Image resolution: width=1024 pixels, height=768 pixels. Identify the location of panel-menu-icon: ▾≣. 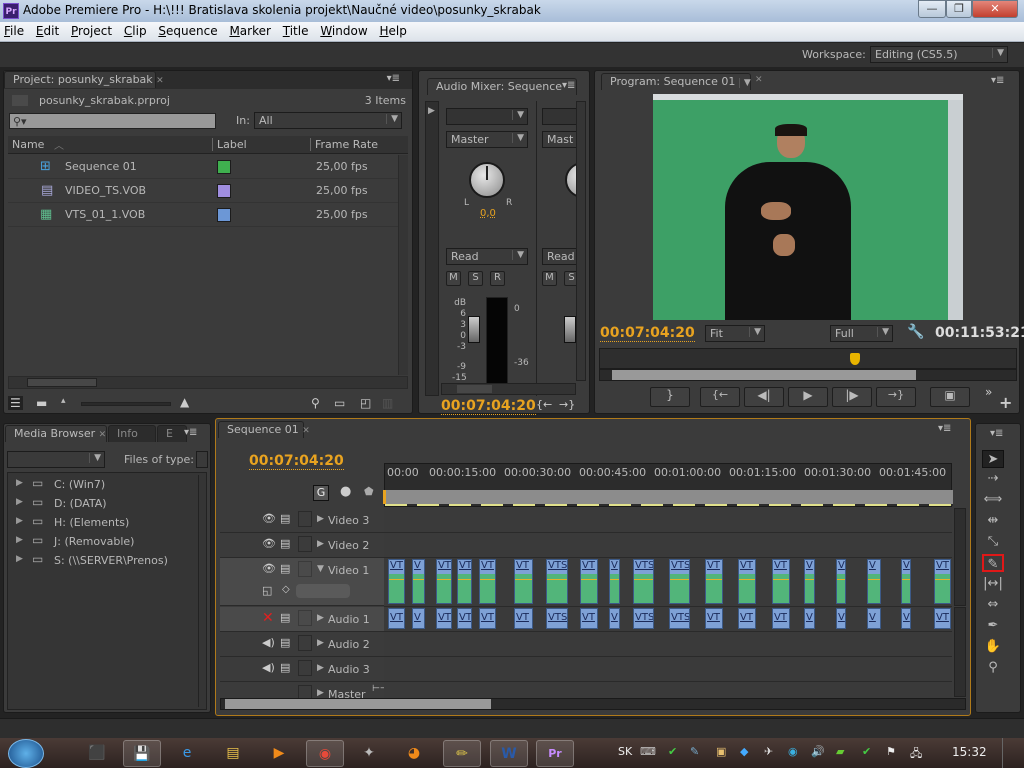
(944, 428).